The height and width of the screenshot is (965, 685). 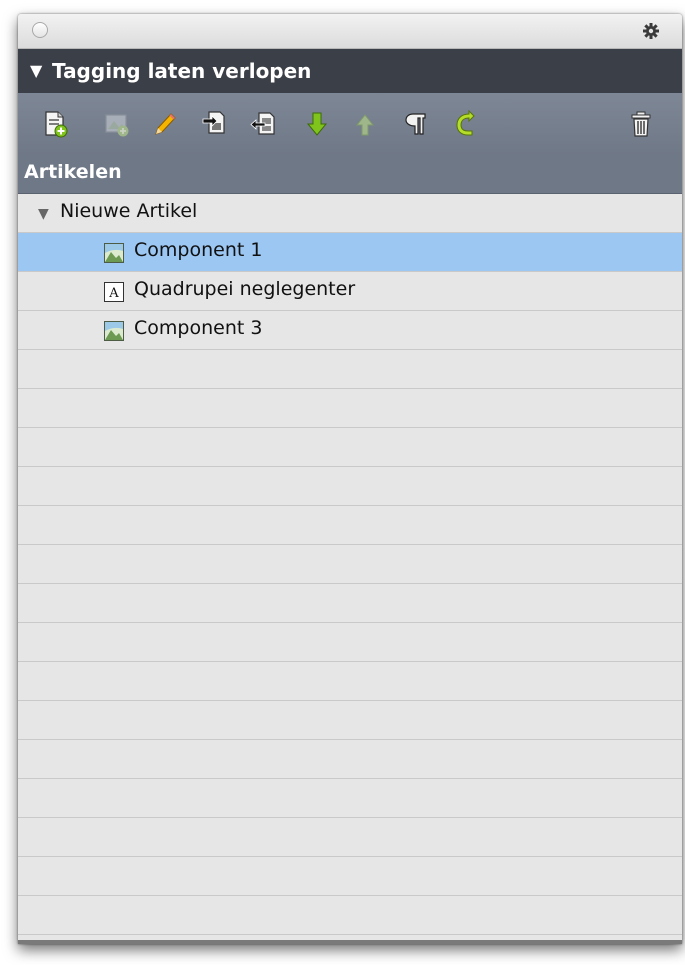 I want to click on gear-icon, so click(x=651, y=31).